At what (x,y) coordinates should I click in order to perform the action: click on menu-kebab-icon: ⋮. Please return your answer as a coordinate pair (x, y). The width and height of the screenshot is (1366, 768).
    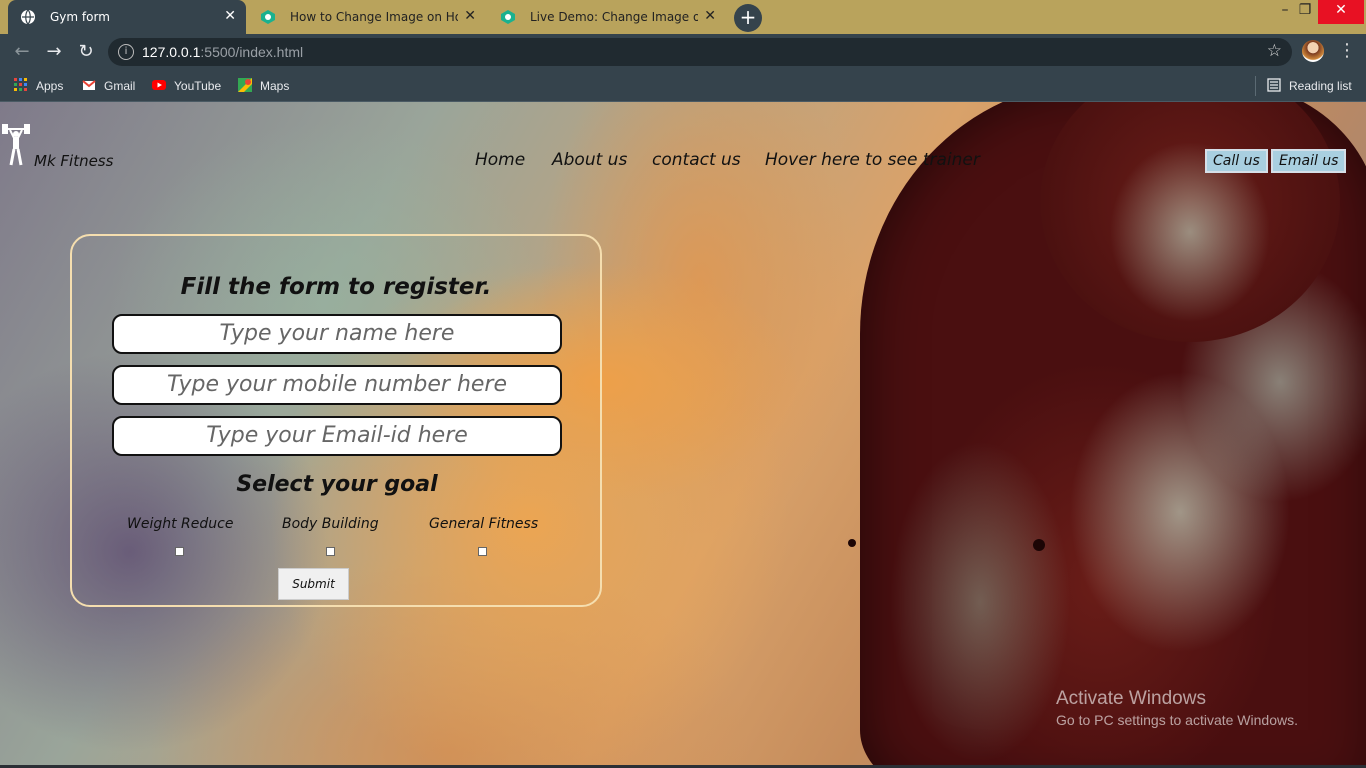
    Looking at the image, I should click on (1347, 50).